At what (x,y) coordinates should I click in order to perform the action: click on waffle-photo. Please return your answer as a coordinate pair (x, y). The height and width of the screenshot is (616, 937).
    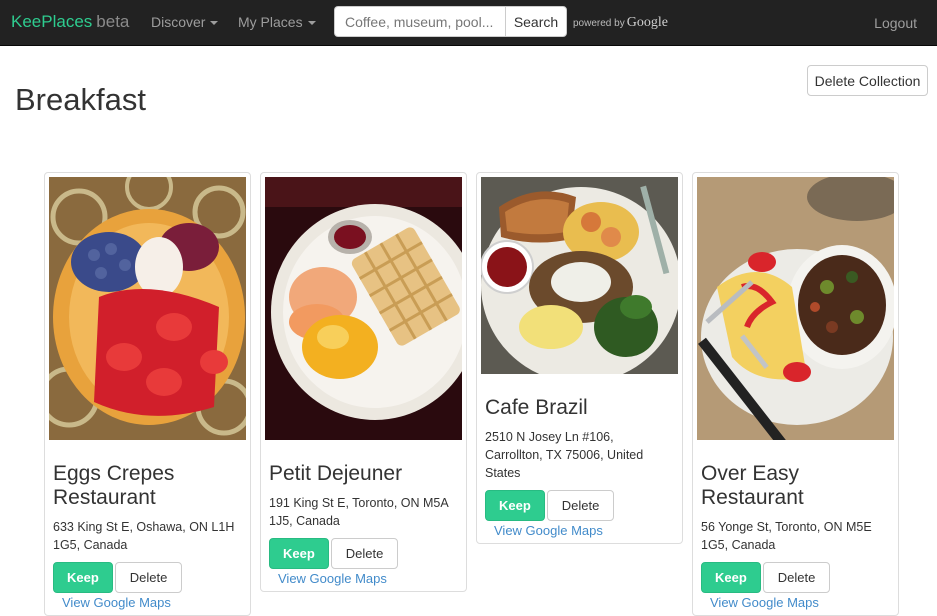
    Looking at the image, I should click on (363, 308).